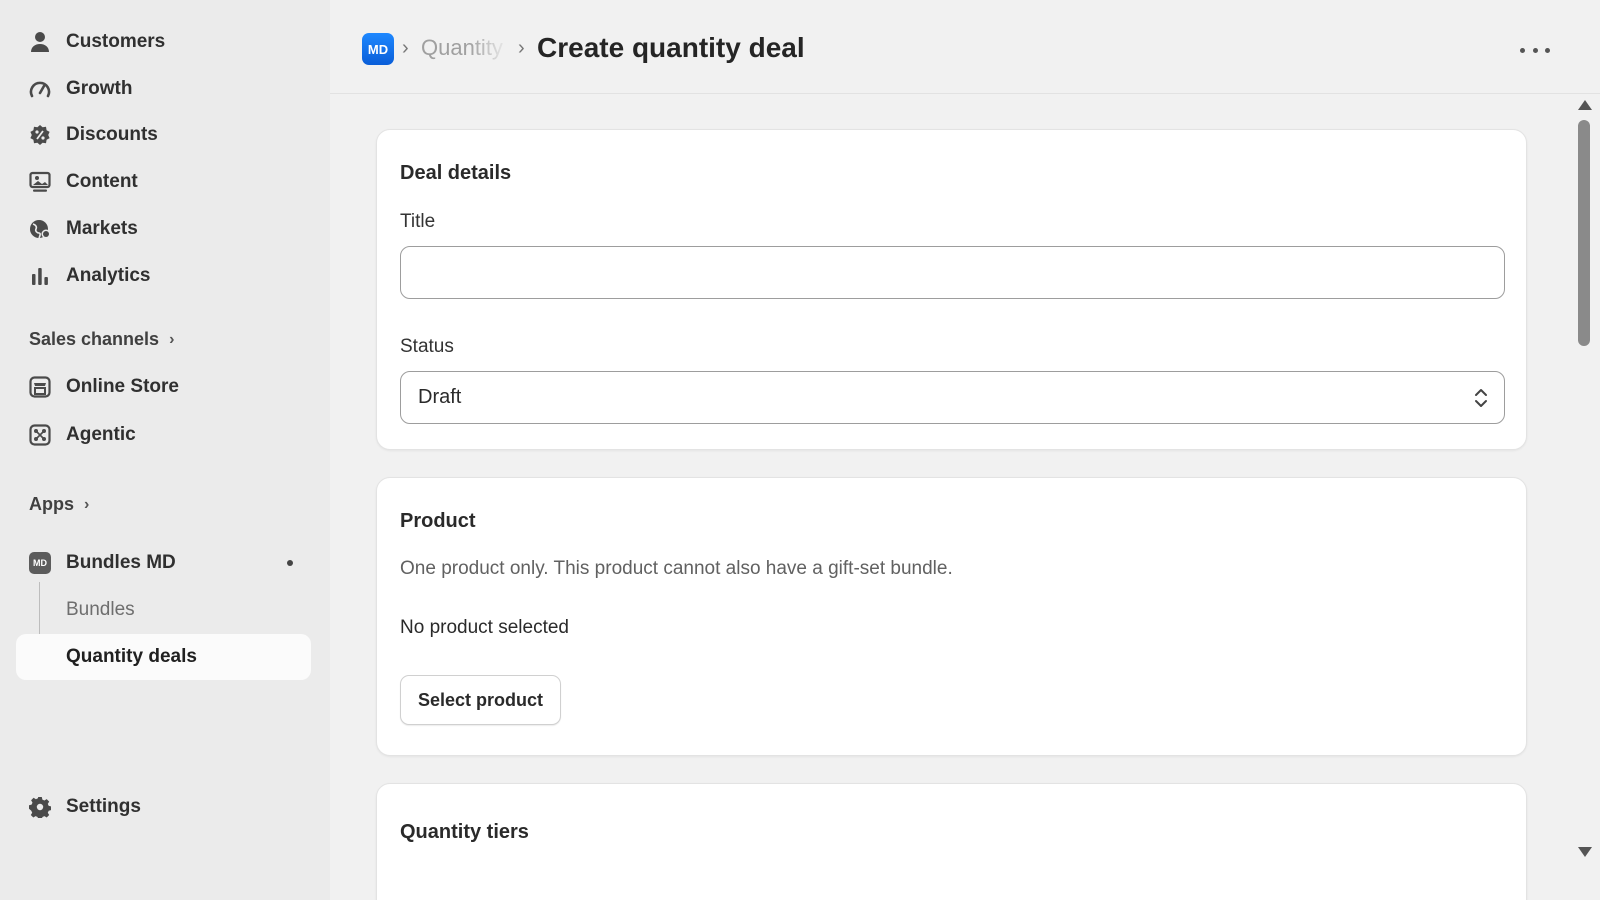 Image resolution: width=1600 pixels, height=900 pixels. I want to click on globe-icon, so click(40, 229).